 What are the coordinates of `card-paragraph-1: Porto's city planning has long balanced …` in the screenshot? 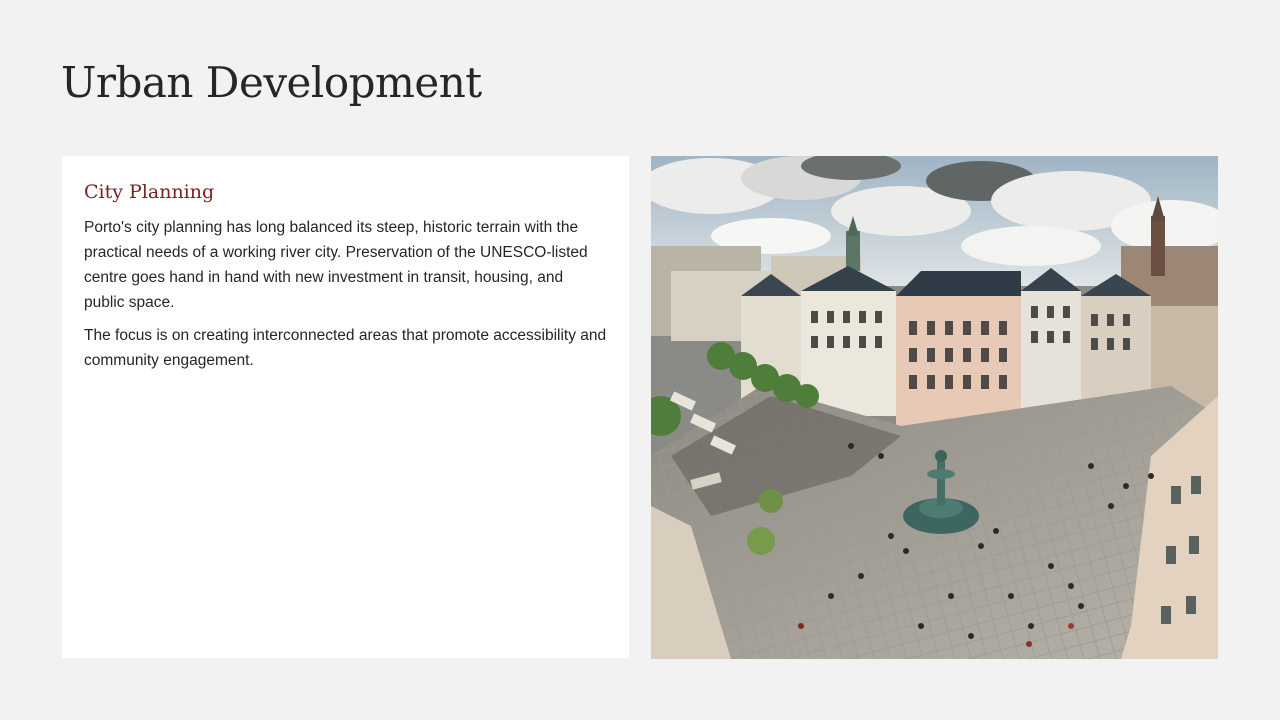 It's located at (336, 264).